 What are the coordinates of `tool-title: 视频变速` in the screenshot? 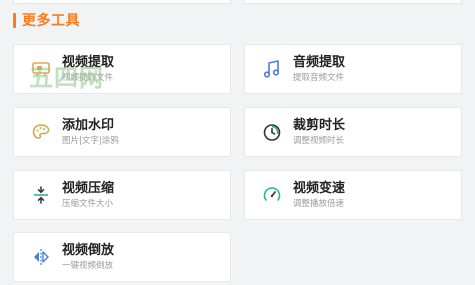 It's located at (319, 188).